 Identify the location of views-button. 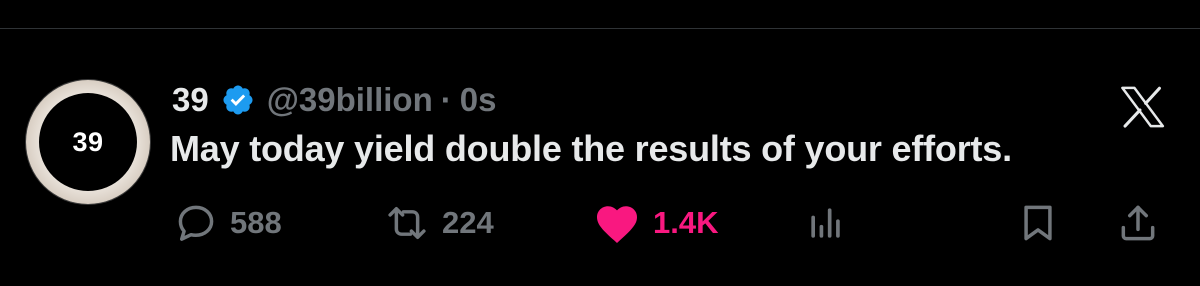
(826, 223).